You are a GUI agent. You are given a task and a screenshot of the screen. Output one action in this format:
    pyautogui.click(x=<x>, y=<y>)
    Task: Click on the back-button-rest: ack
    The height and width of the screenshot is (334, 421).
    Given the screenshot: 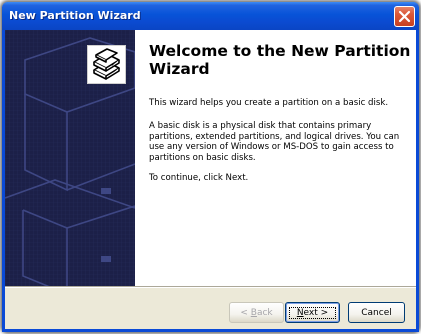 What is the action you would take?
    pyautogui.click(x=264, y=312)
    